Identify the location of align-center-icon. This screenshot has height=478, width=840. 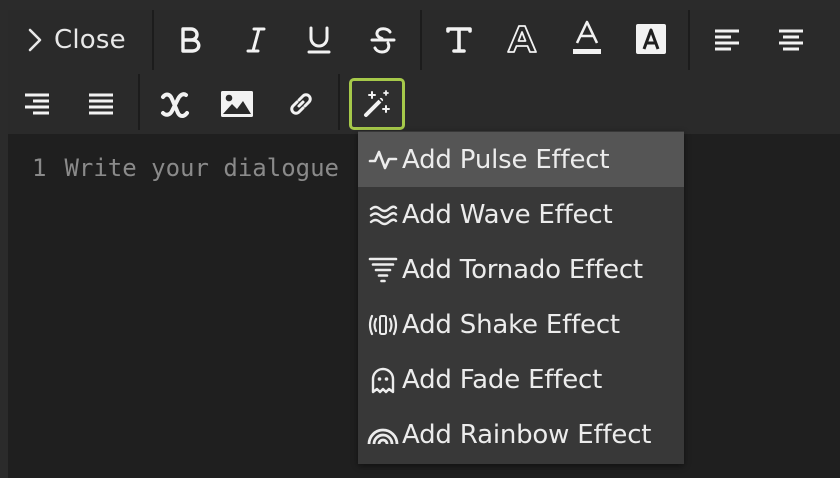
(791, 40).